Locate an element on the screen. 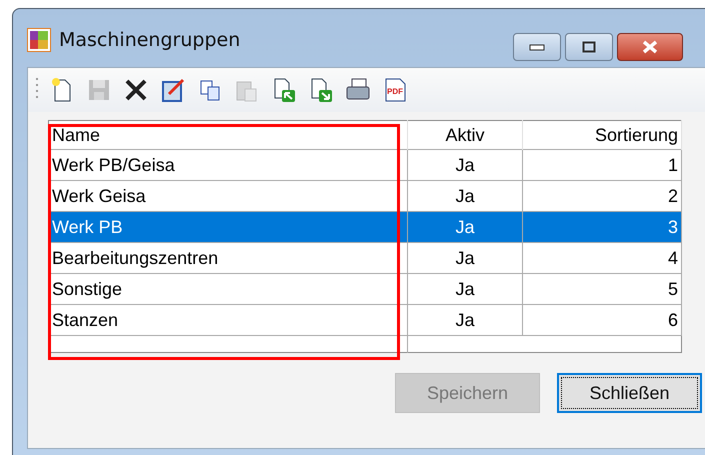 The width and height of the screenshot is (705, 455). edit-icon is located at coordinates (173, 90).